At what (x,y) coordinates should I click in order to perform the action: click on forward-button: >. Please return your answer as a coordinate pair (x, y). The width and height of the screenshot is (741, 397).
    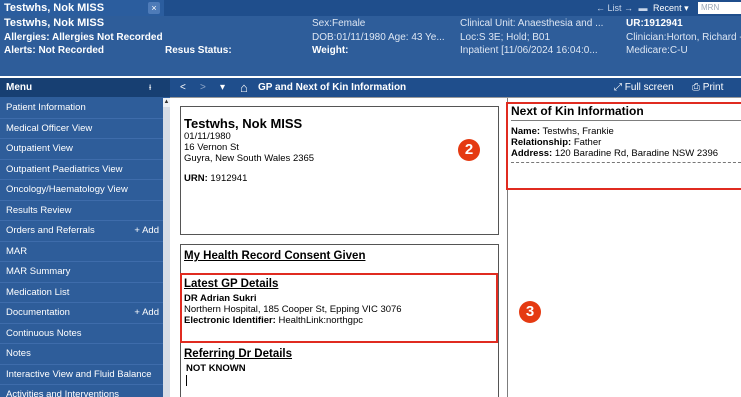
    Looking at the image, I should click on (203, 87).